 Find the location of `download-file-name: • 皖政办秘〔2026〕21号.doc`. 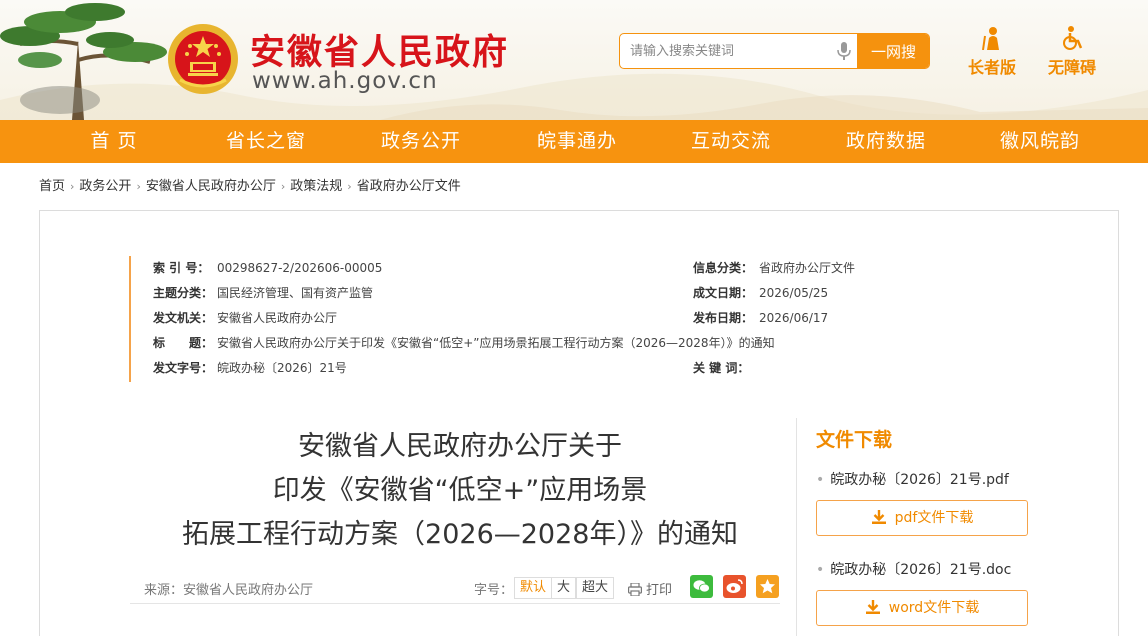

download-file-name: • 皖政办秘〔2026〕21号.doc is located at coordinates (913, 569).